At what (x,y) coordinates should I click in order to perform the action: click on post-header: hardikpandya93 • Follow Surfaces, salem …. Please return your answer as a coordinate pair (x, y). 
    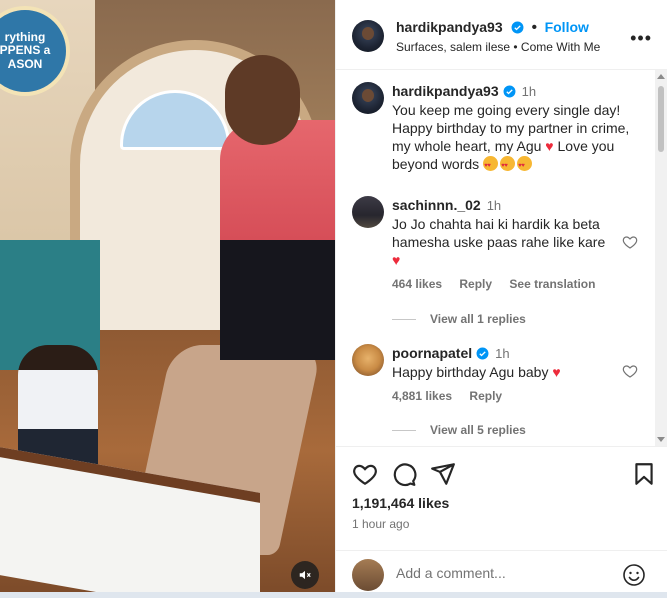
    Looking at the image, I should click on (501, 35).